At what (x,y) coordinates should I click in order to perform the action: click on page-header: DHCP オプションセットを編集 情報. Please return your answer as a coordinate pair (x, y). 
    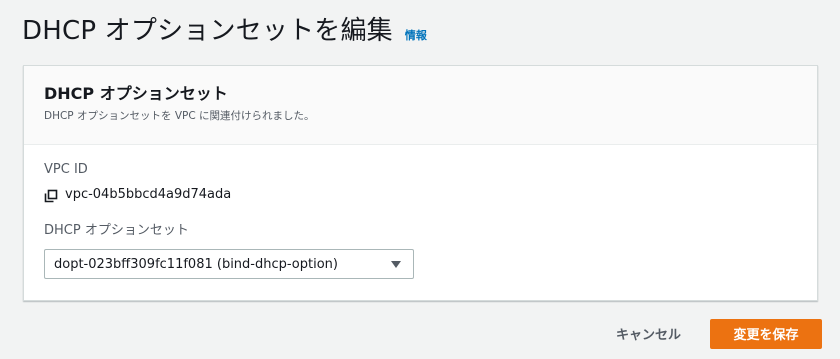
    Looking at the image, I should click on (224, 28).